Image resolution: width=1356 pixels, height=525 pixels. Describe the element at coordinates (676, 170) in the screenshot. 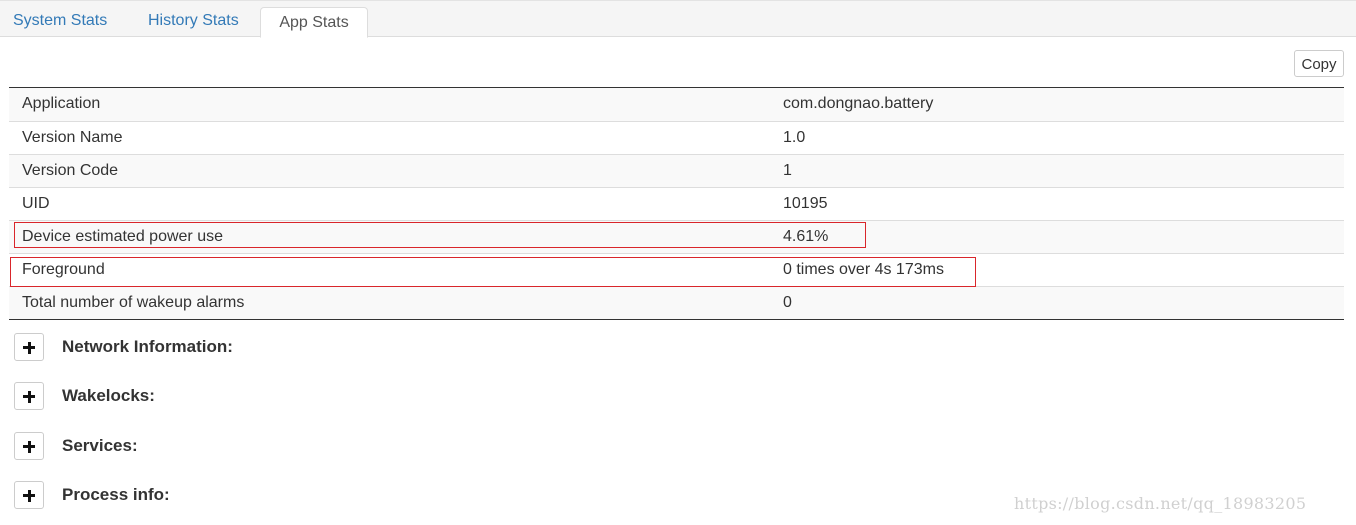

I see `table-row: Version Code 1` at that location.